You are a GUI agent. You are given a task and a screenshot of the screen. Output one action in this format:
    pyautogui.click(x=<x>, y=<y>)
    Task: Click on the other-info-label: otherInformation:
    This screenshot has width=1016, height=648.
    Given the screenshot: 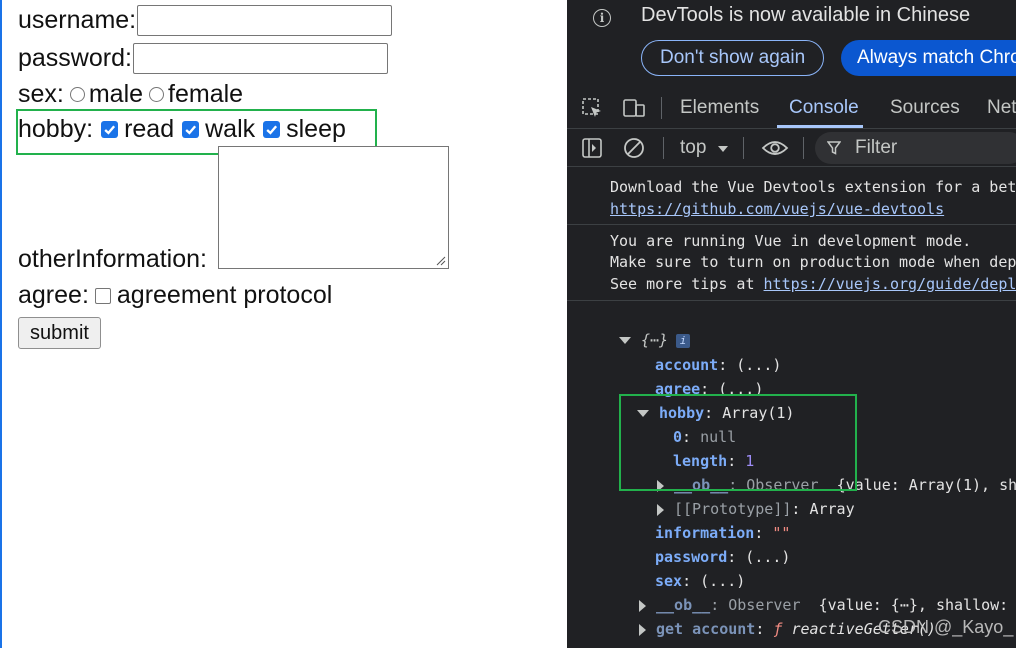 What is the action you would take?
    pyautogui.click(x=112, y=259)
    